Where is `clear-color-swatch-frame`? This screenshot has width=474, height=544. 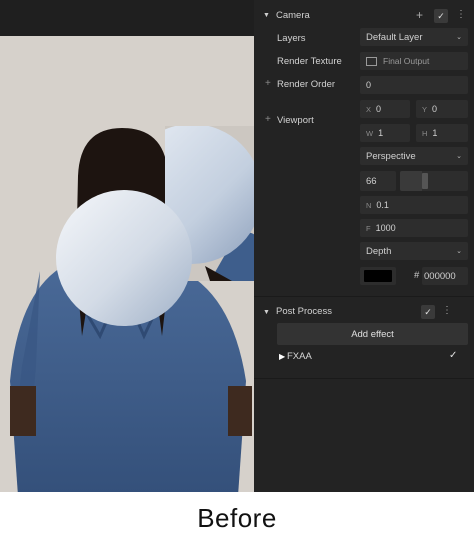 clear-color-swatch-frame is located at coordinates (378, 276).